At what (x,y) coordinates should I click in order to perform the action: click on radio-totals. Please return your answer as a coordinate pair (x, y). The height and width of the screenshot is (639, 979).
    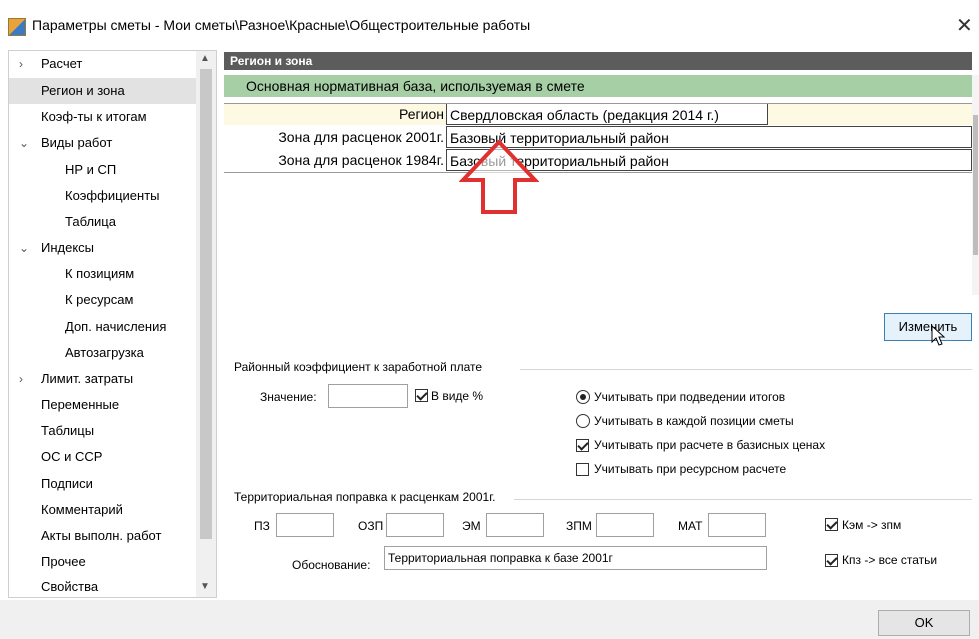
    Looking at the image, I should click on (583, 397).